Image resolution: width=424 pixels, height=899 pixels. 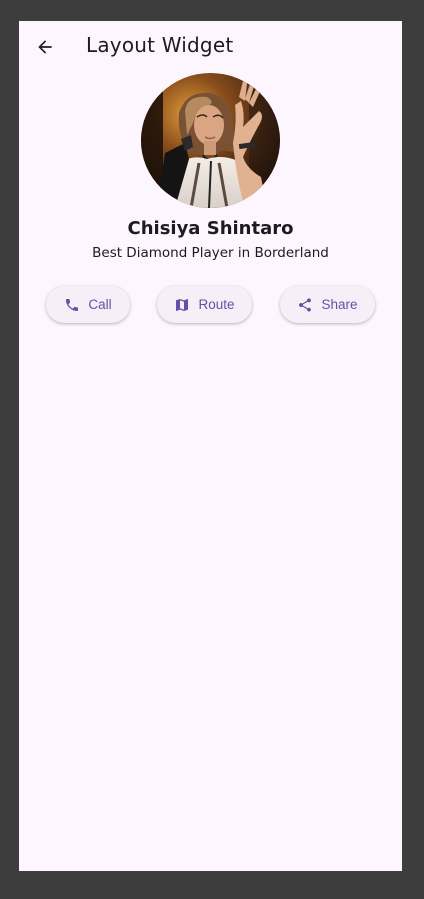 I want to click on app-bar: Layout Widget, so click(x=210, y=46).